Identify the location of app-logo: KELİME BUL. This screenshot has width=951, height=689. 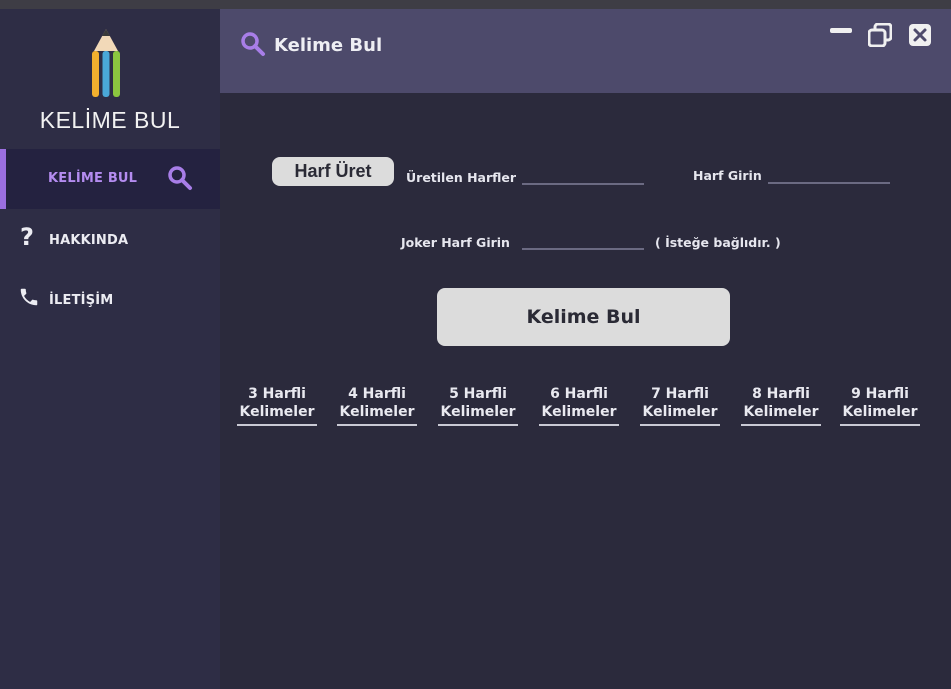
(110, 79).